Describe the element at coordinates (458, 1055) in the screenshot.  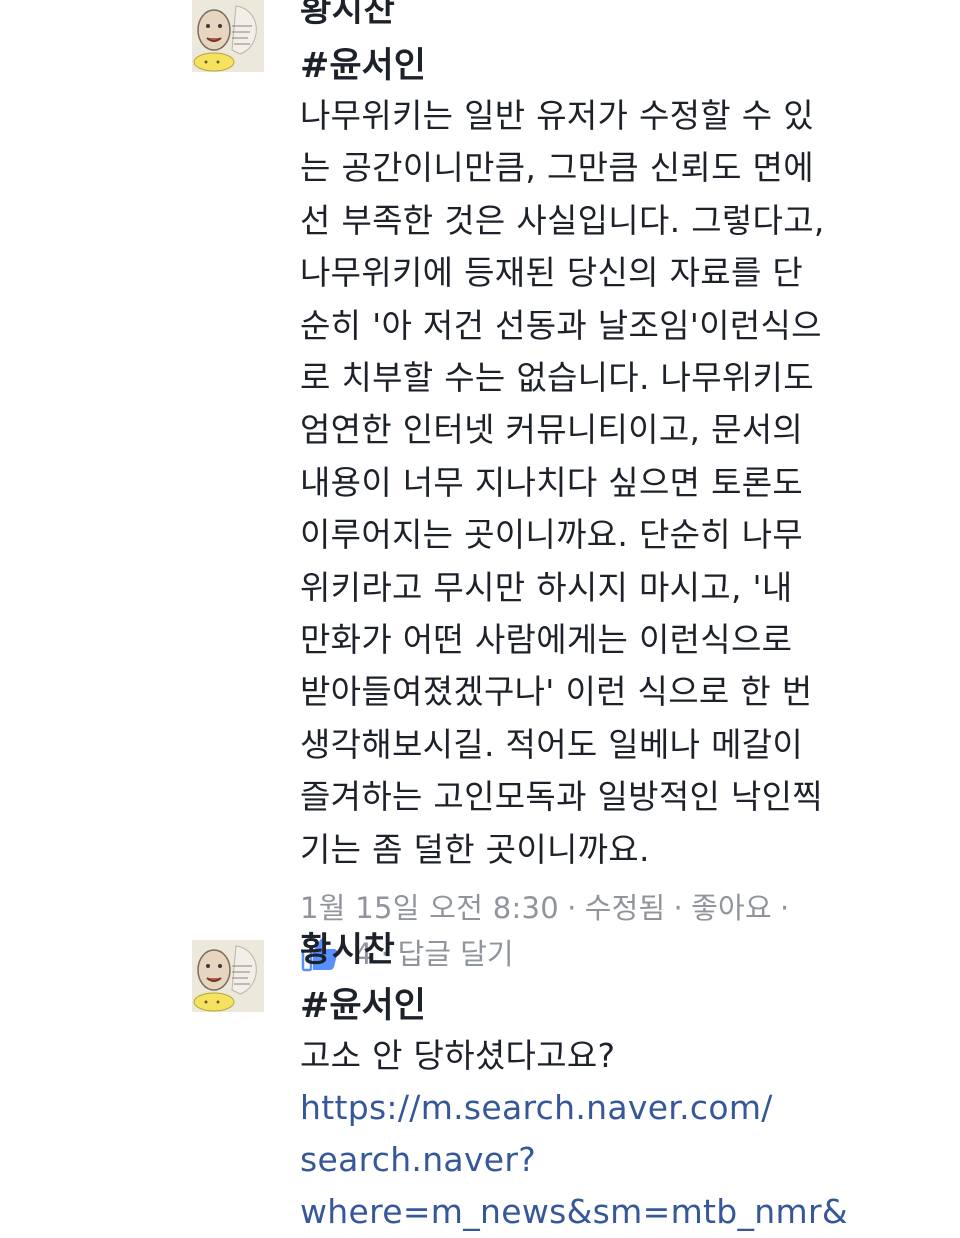
I see `comment-text: 고소 안 당하셨다고요?` at that location.